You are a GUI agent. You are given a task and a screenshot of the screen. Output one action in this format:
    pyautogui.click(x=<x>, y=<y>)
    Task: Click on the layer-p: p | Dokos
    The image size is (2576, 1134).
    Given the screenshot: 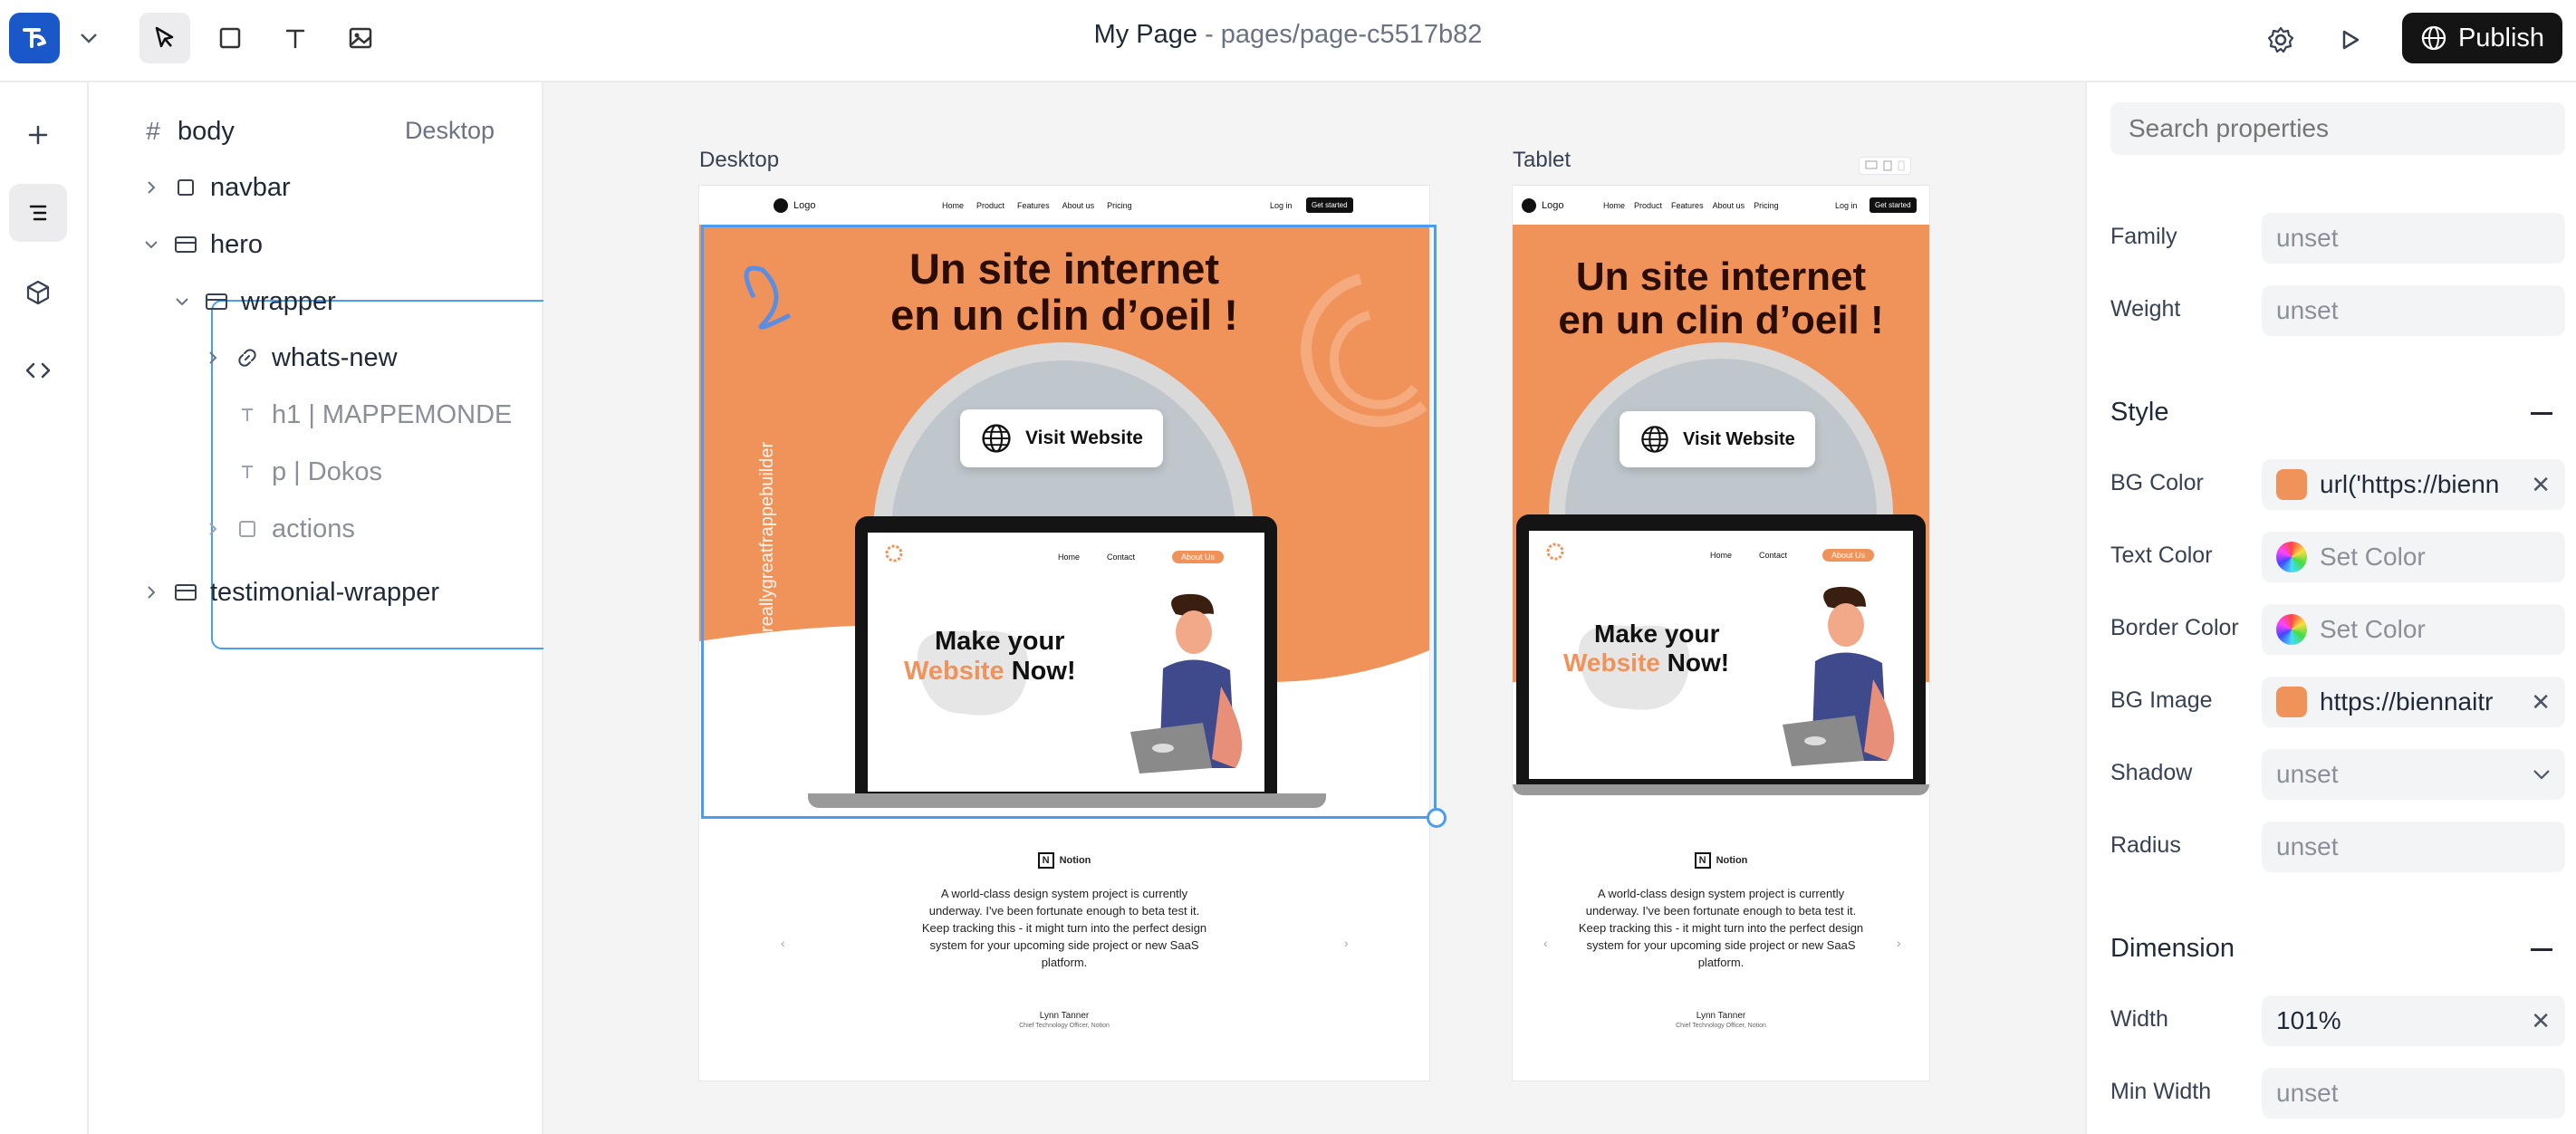 What is the action you would take?
    pyautogui.click(x=308, y=472)
    